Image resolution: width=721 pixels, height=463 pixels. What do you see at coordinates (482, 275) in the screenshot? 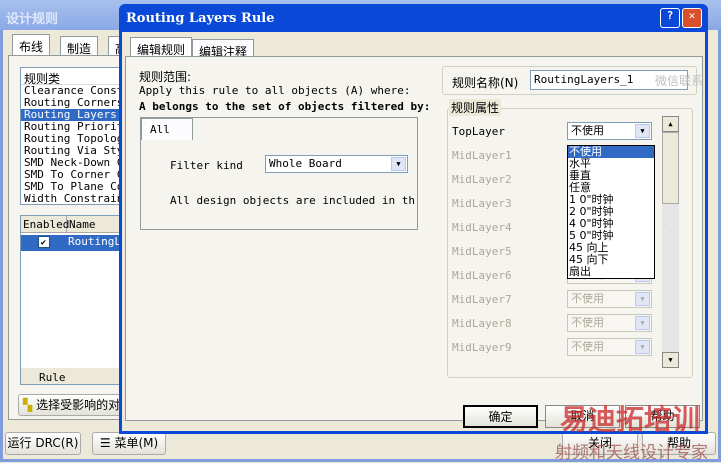
I see `layer-name: MidLayer6` at bounding box center [482, 275].